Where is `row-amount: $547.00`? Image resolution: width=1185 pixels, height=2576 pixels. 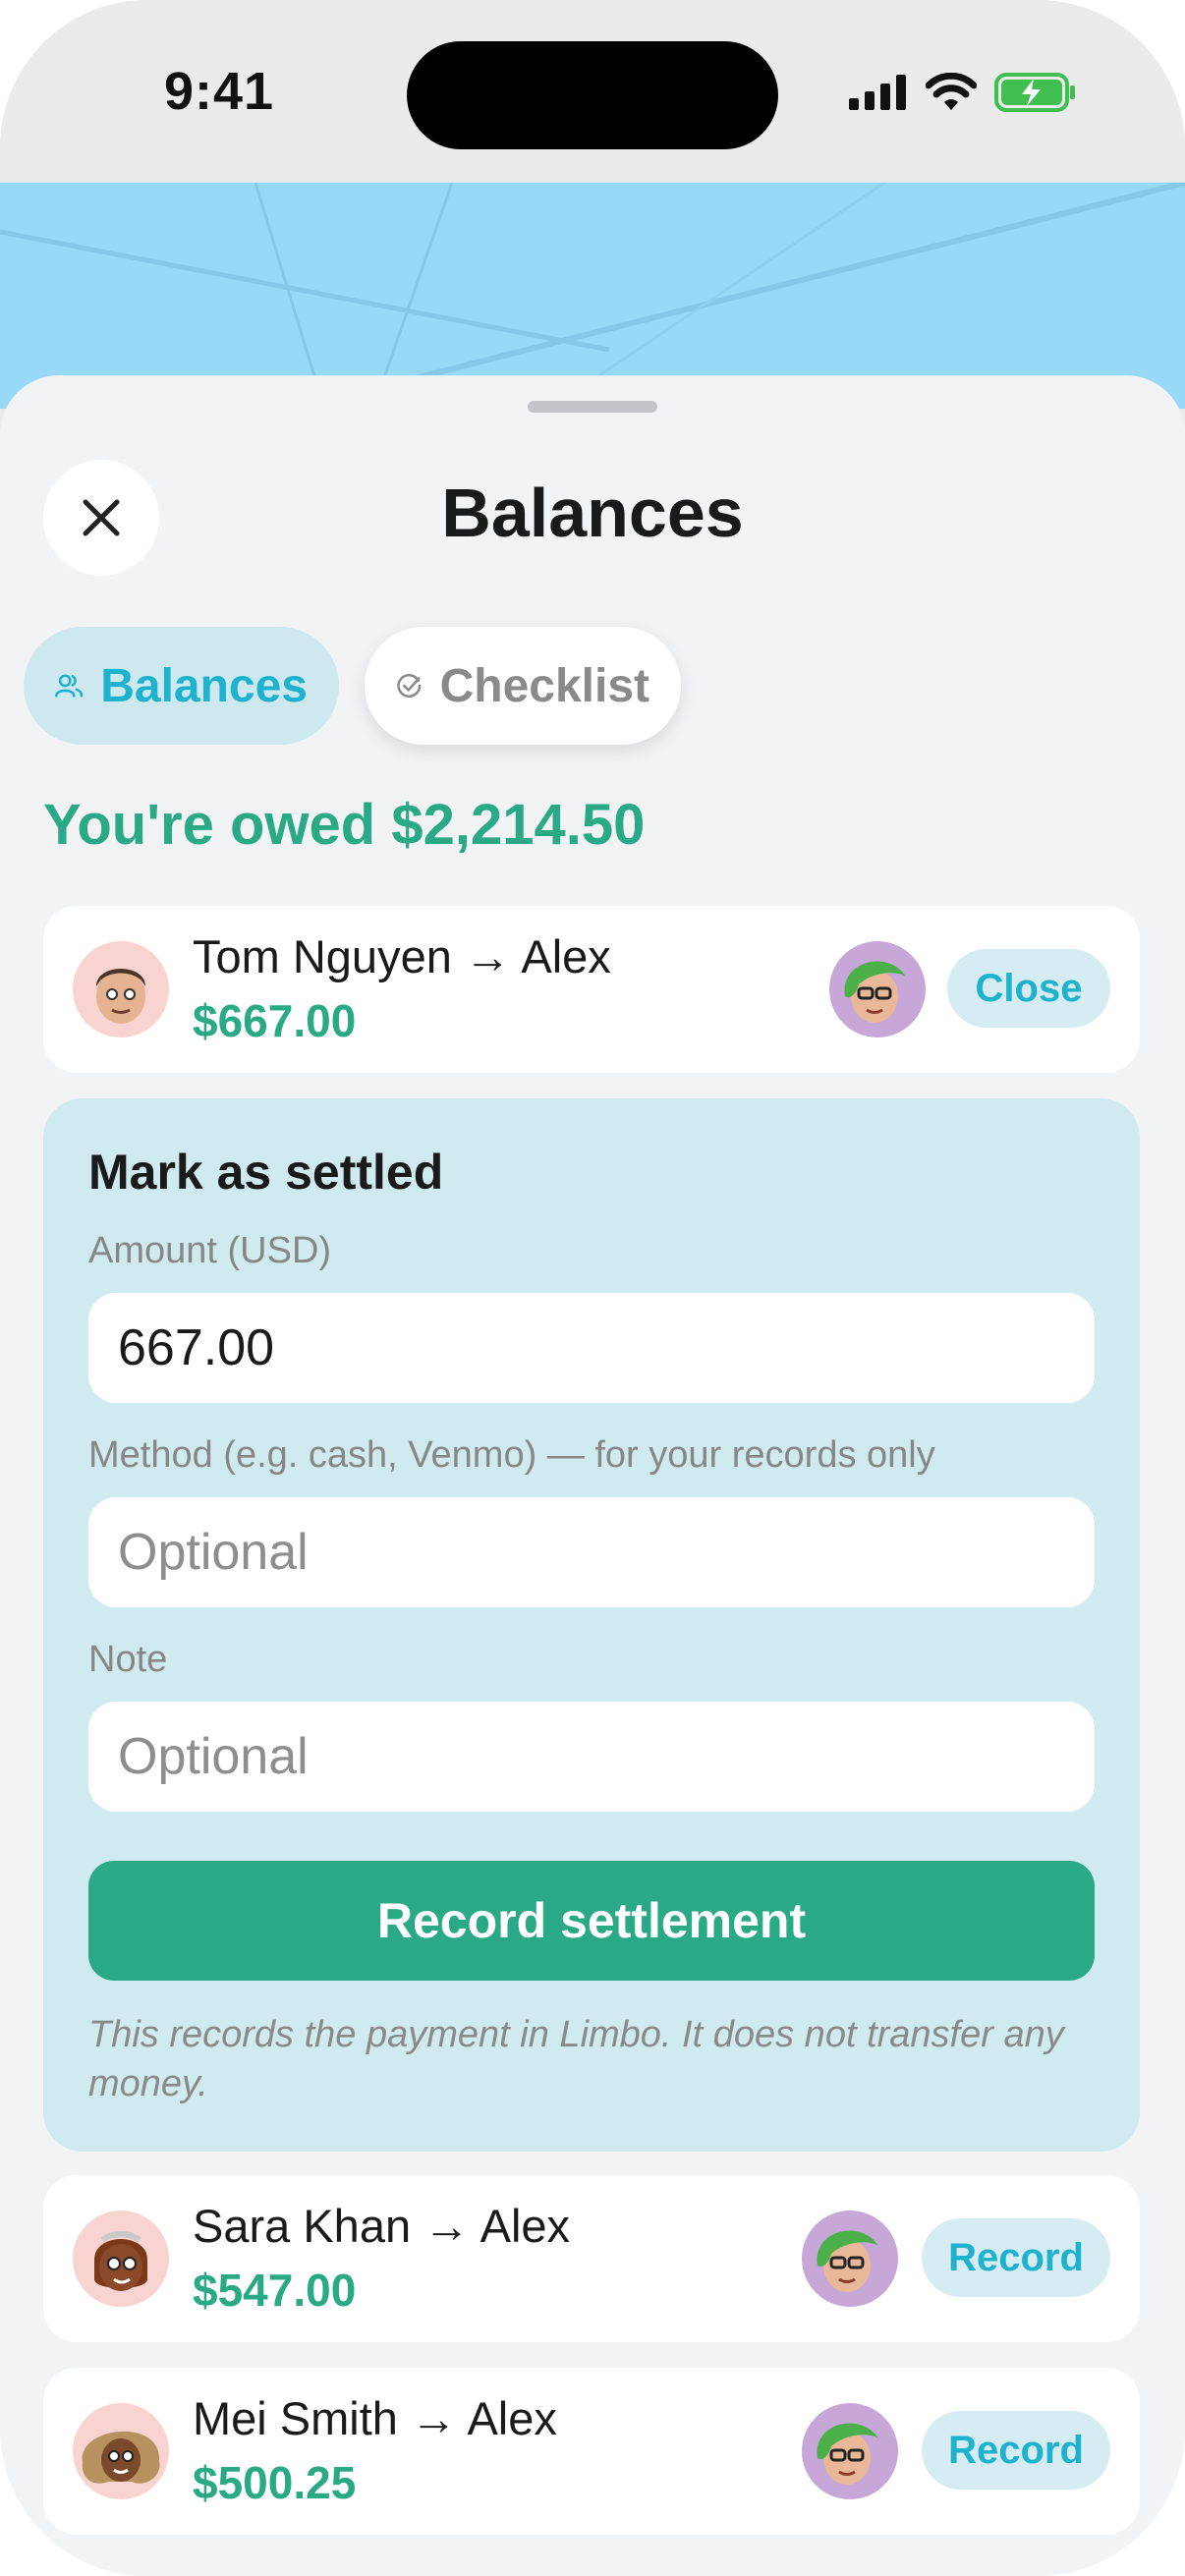 row-amount: $547.00 is located at coordinates (275, 2290).